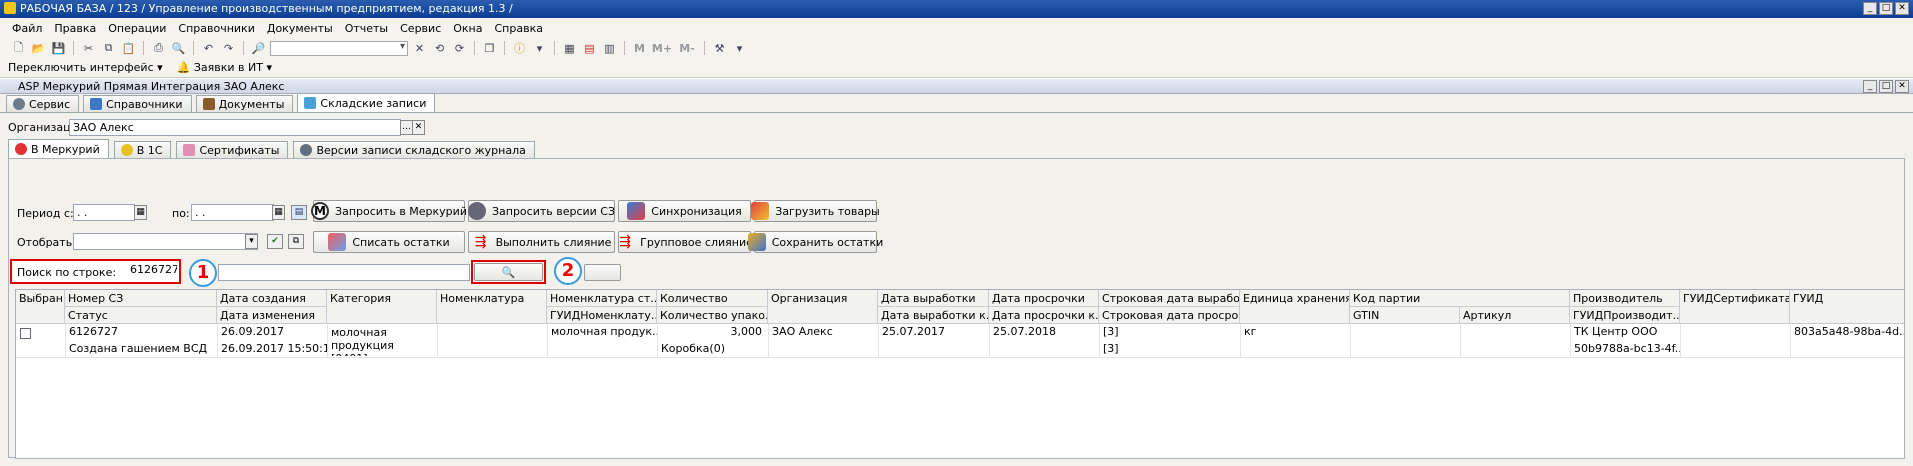  Describe the element at coordinates (519, 28) in the screenshot. I see `menu-help: Справка` at that location.